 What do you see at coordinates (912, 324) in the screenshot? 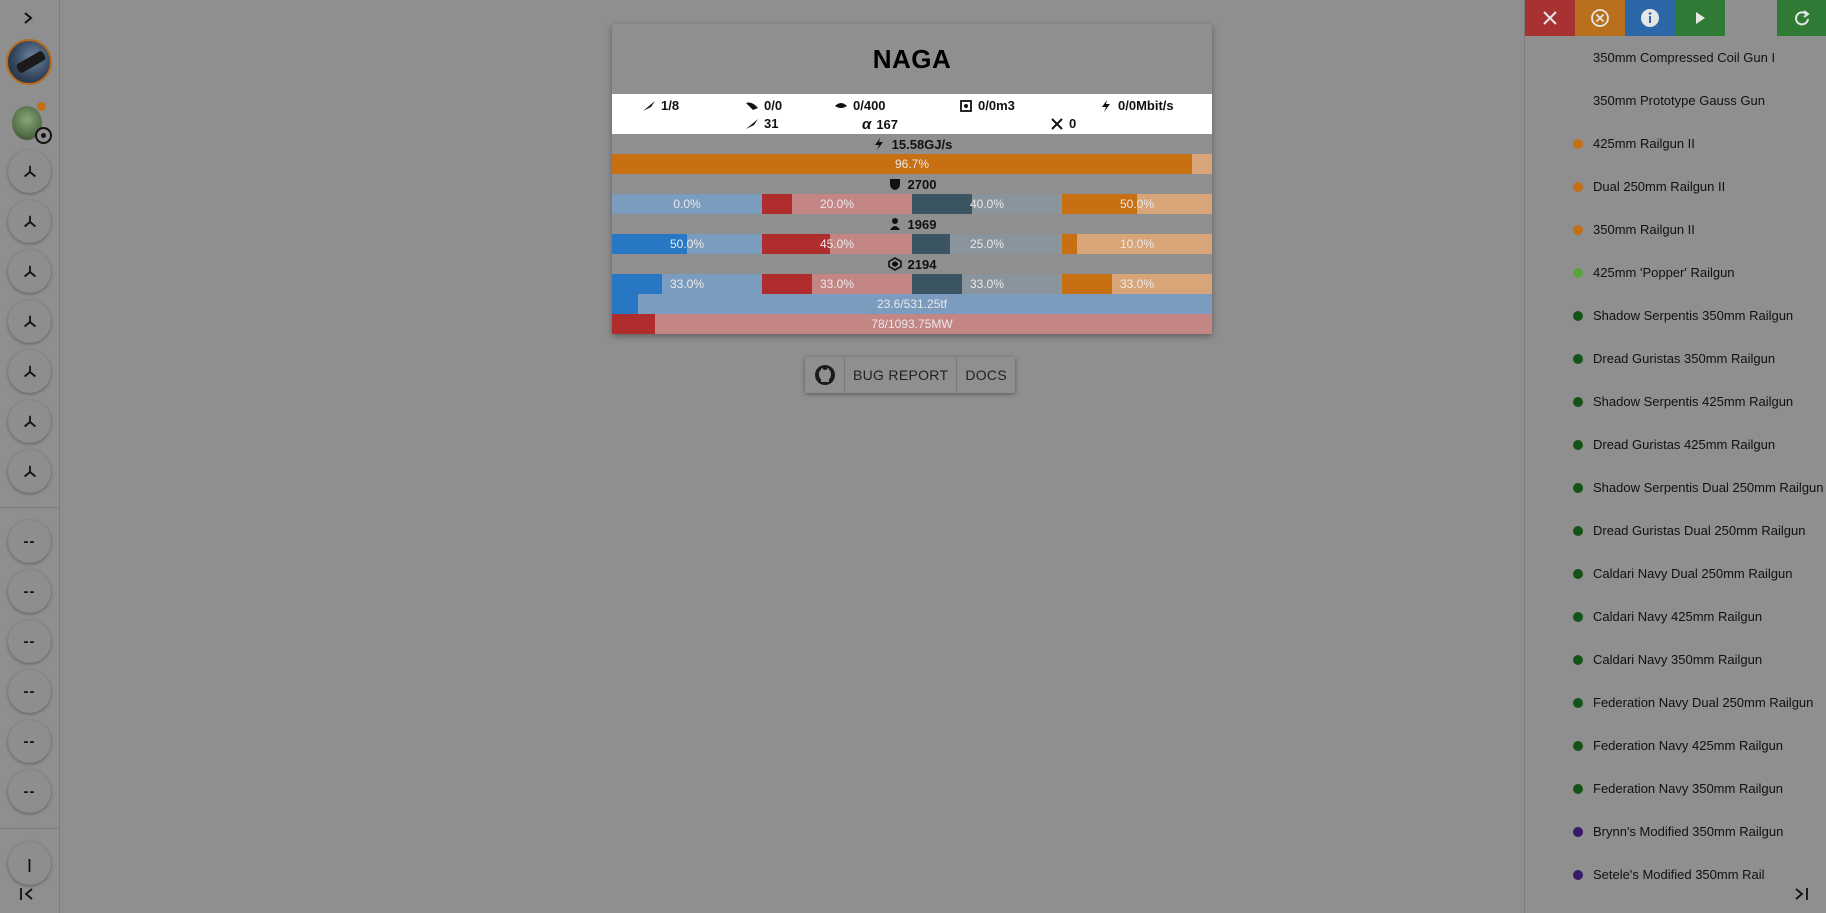
I see `powergrid-label: 78/1093.75MW` at bounding box center [912, 324].